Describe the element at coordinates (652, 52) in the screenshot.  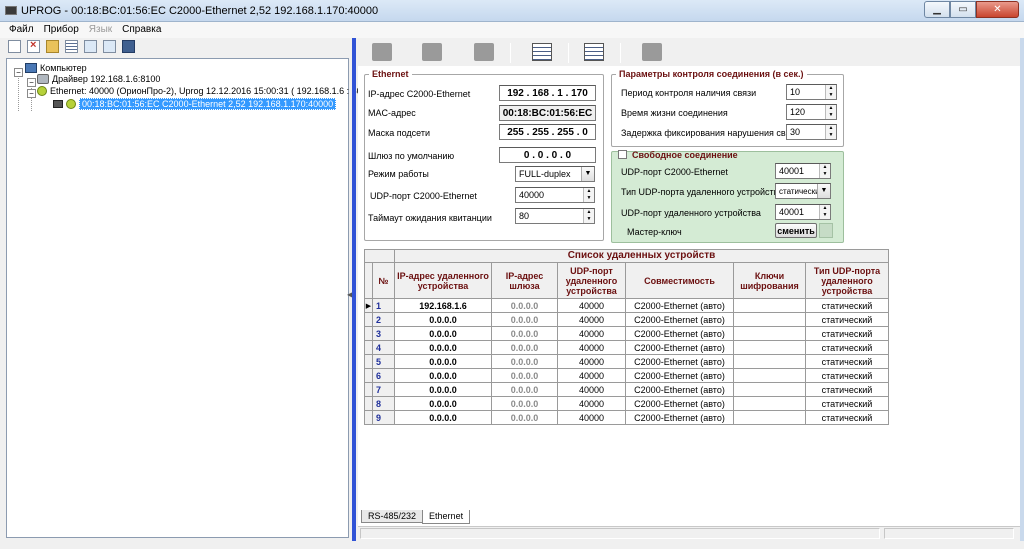
I see `firmware-icon` at that location.